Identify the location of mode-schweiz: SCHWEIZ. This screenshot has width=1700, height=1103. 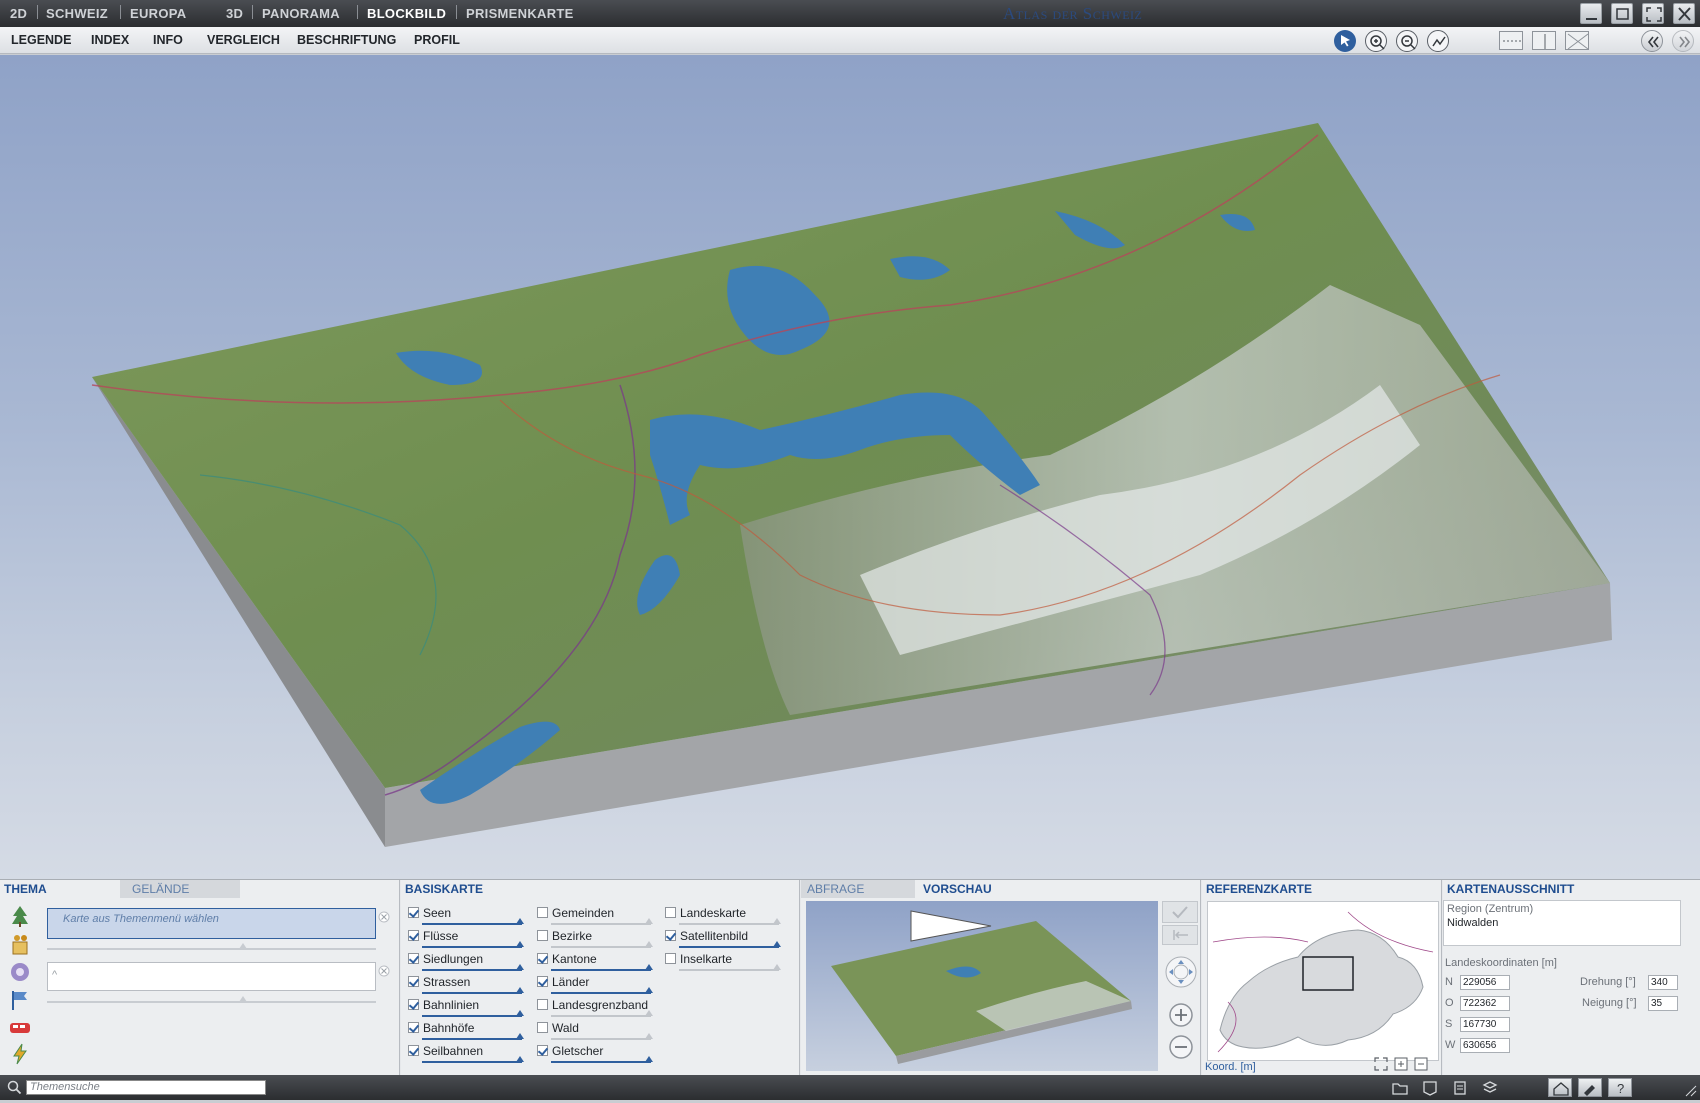
(77, 13).